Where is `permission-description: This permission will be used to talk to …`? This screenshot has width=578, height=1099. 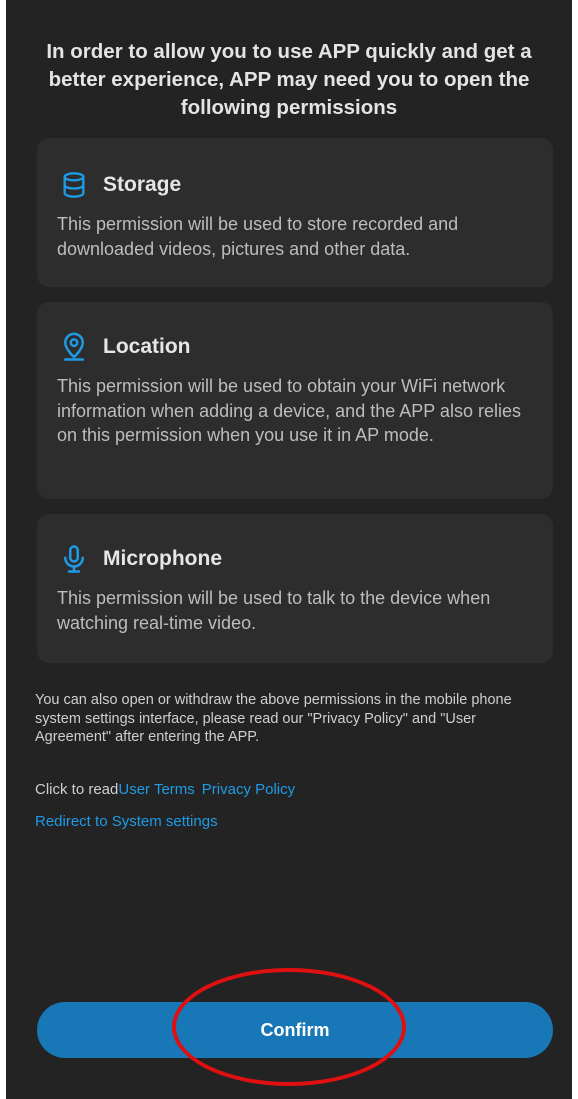 permission-description: This permission will be used to talk to … is located at coordinates (274, 610).